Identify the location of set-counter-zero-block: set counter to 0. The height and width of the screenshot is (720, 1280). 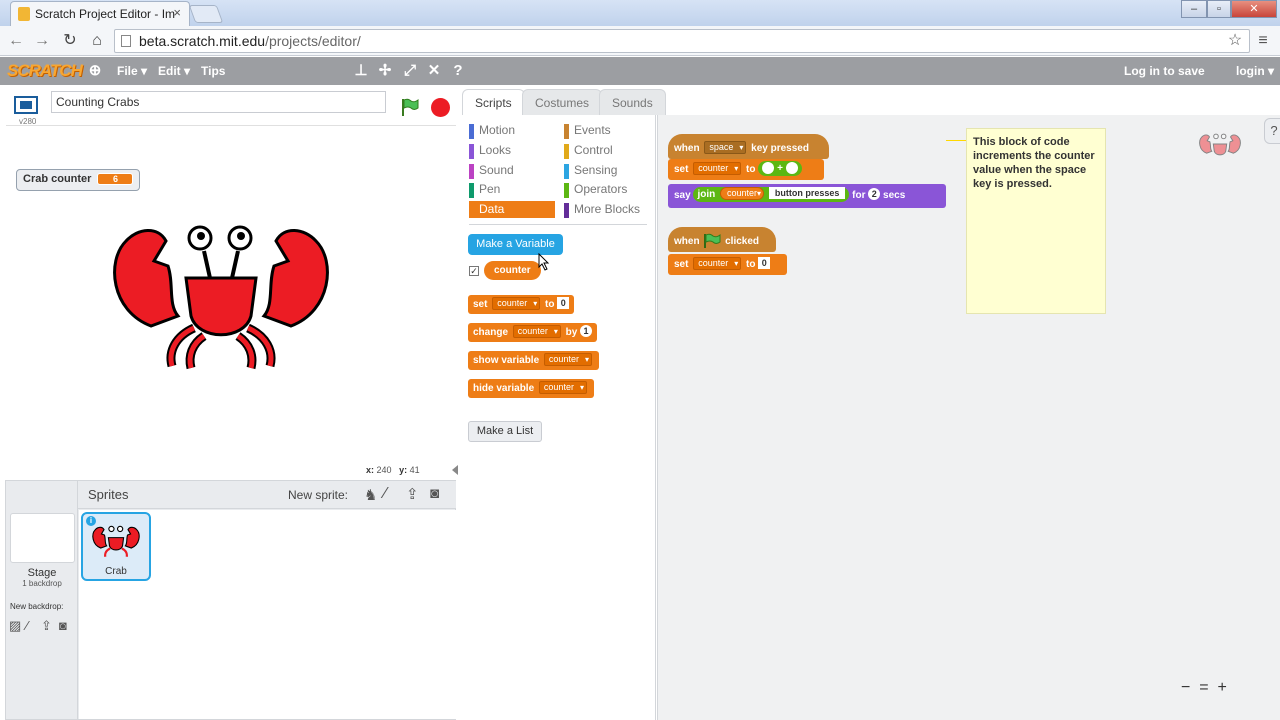
(727, 264).